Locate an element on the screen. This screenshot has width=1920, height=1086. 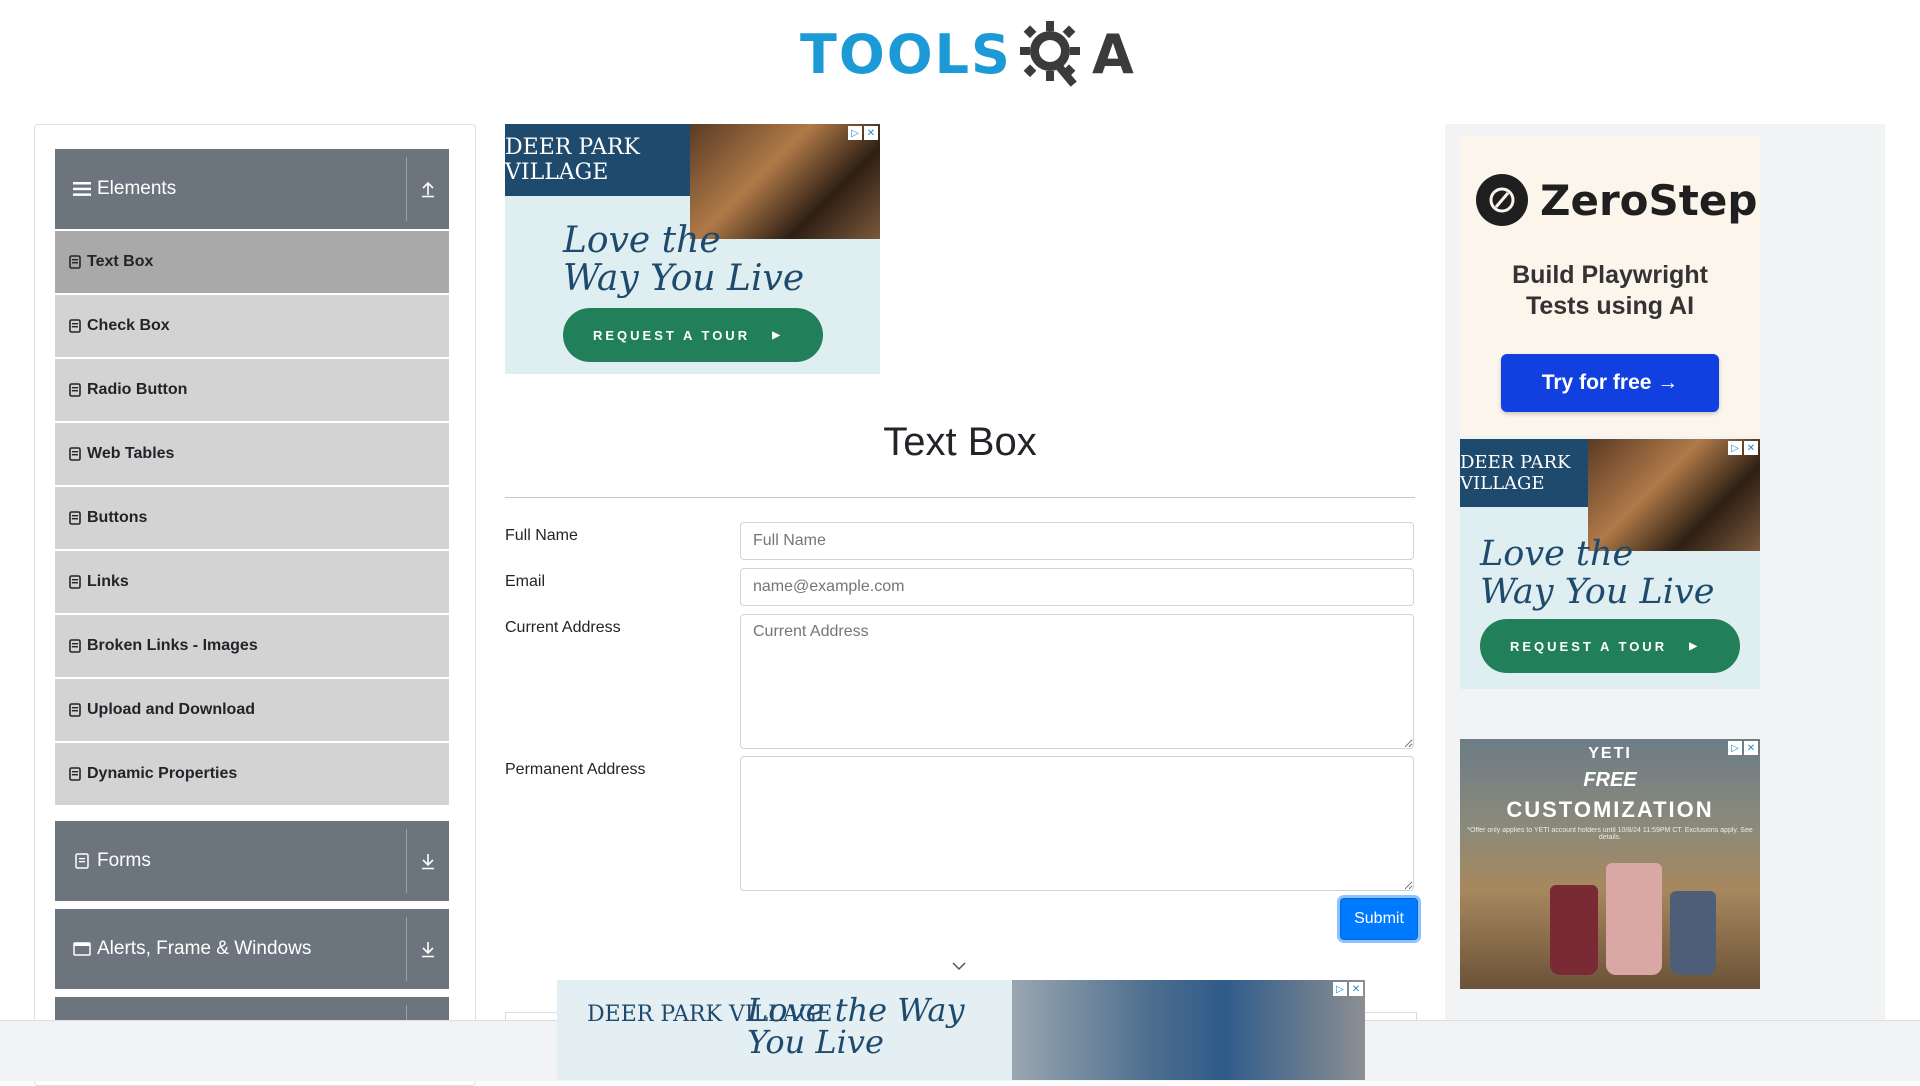
permanent-address-label: Permanent Address is located at coordinates (575, 769).